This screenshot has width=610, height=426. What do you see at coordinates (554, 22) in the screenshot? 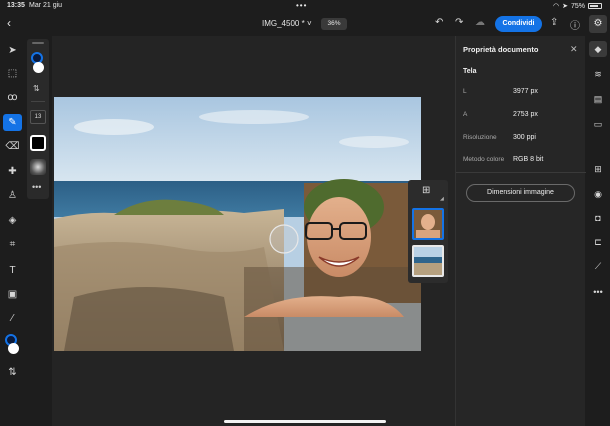
I see `export-icon: ⇪` at bounding box center [554, 22].